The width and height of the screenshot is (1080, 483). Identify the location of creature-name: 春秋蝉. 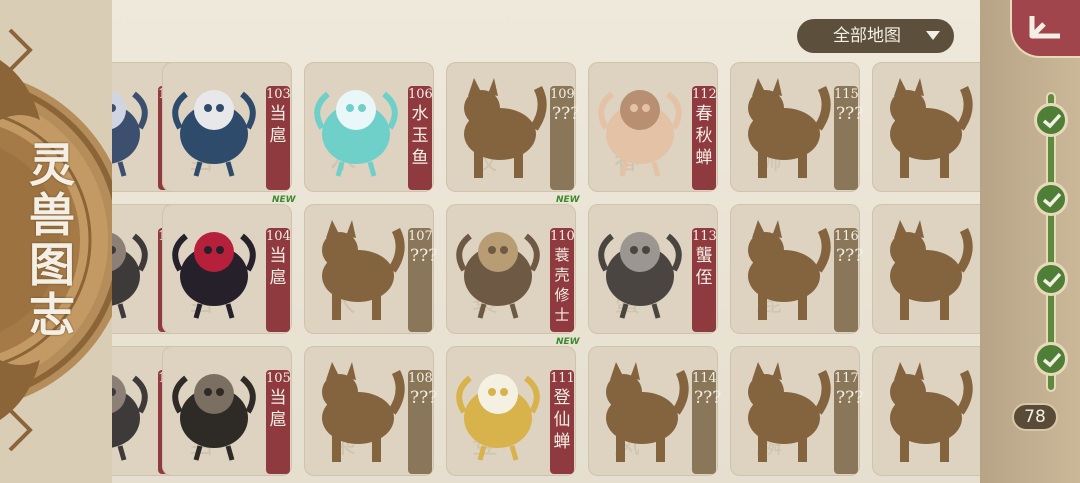
(704, 136).